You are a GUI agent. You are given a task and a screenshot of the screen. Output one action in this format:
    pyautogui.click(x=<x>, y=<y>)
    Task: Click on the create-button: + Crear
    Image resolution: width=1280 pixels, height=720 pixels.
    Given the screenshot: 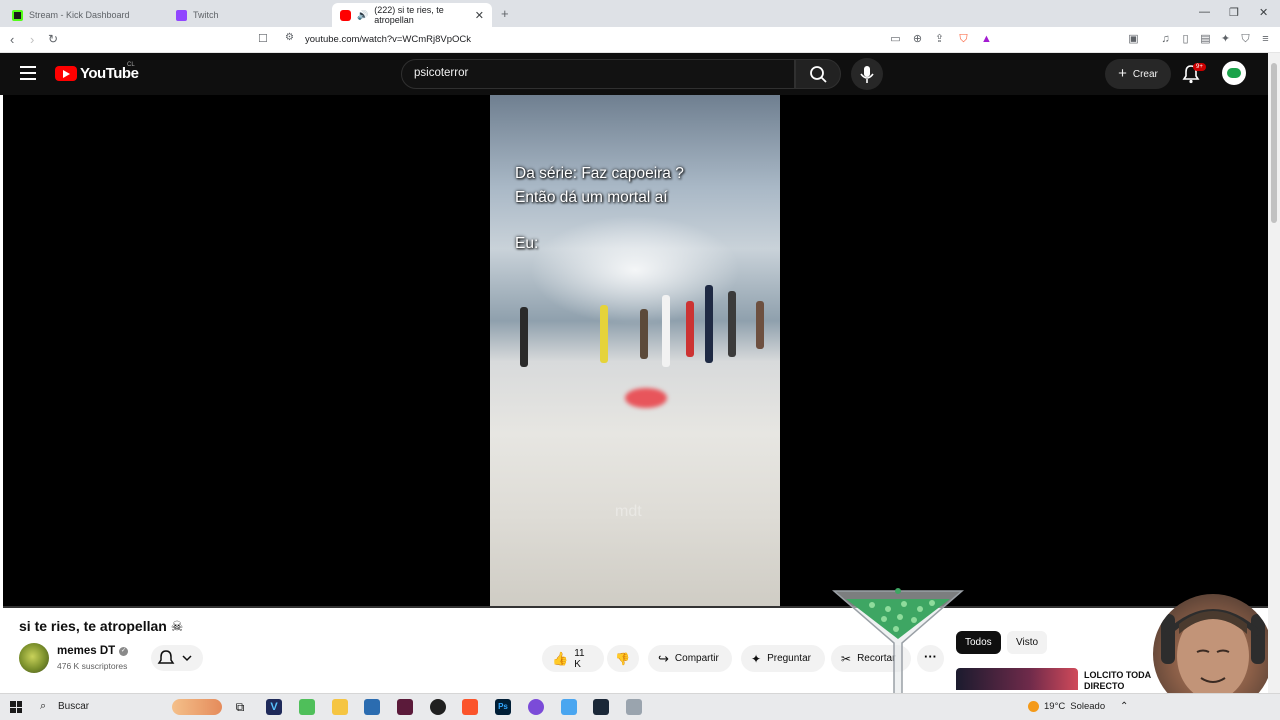 What is the action you would take?
    pyautogui.click(x=1138, y=74)
    